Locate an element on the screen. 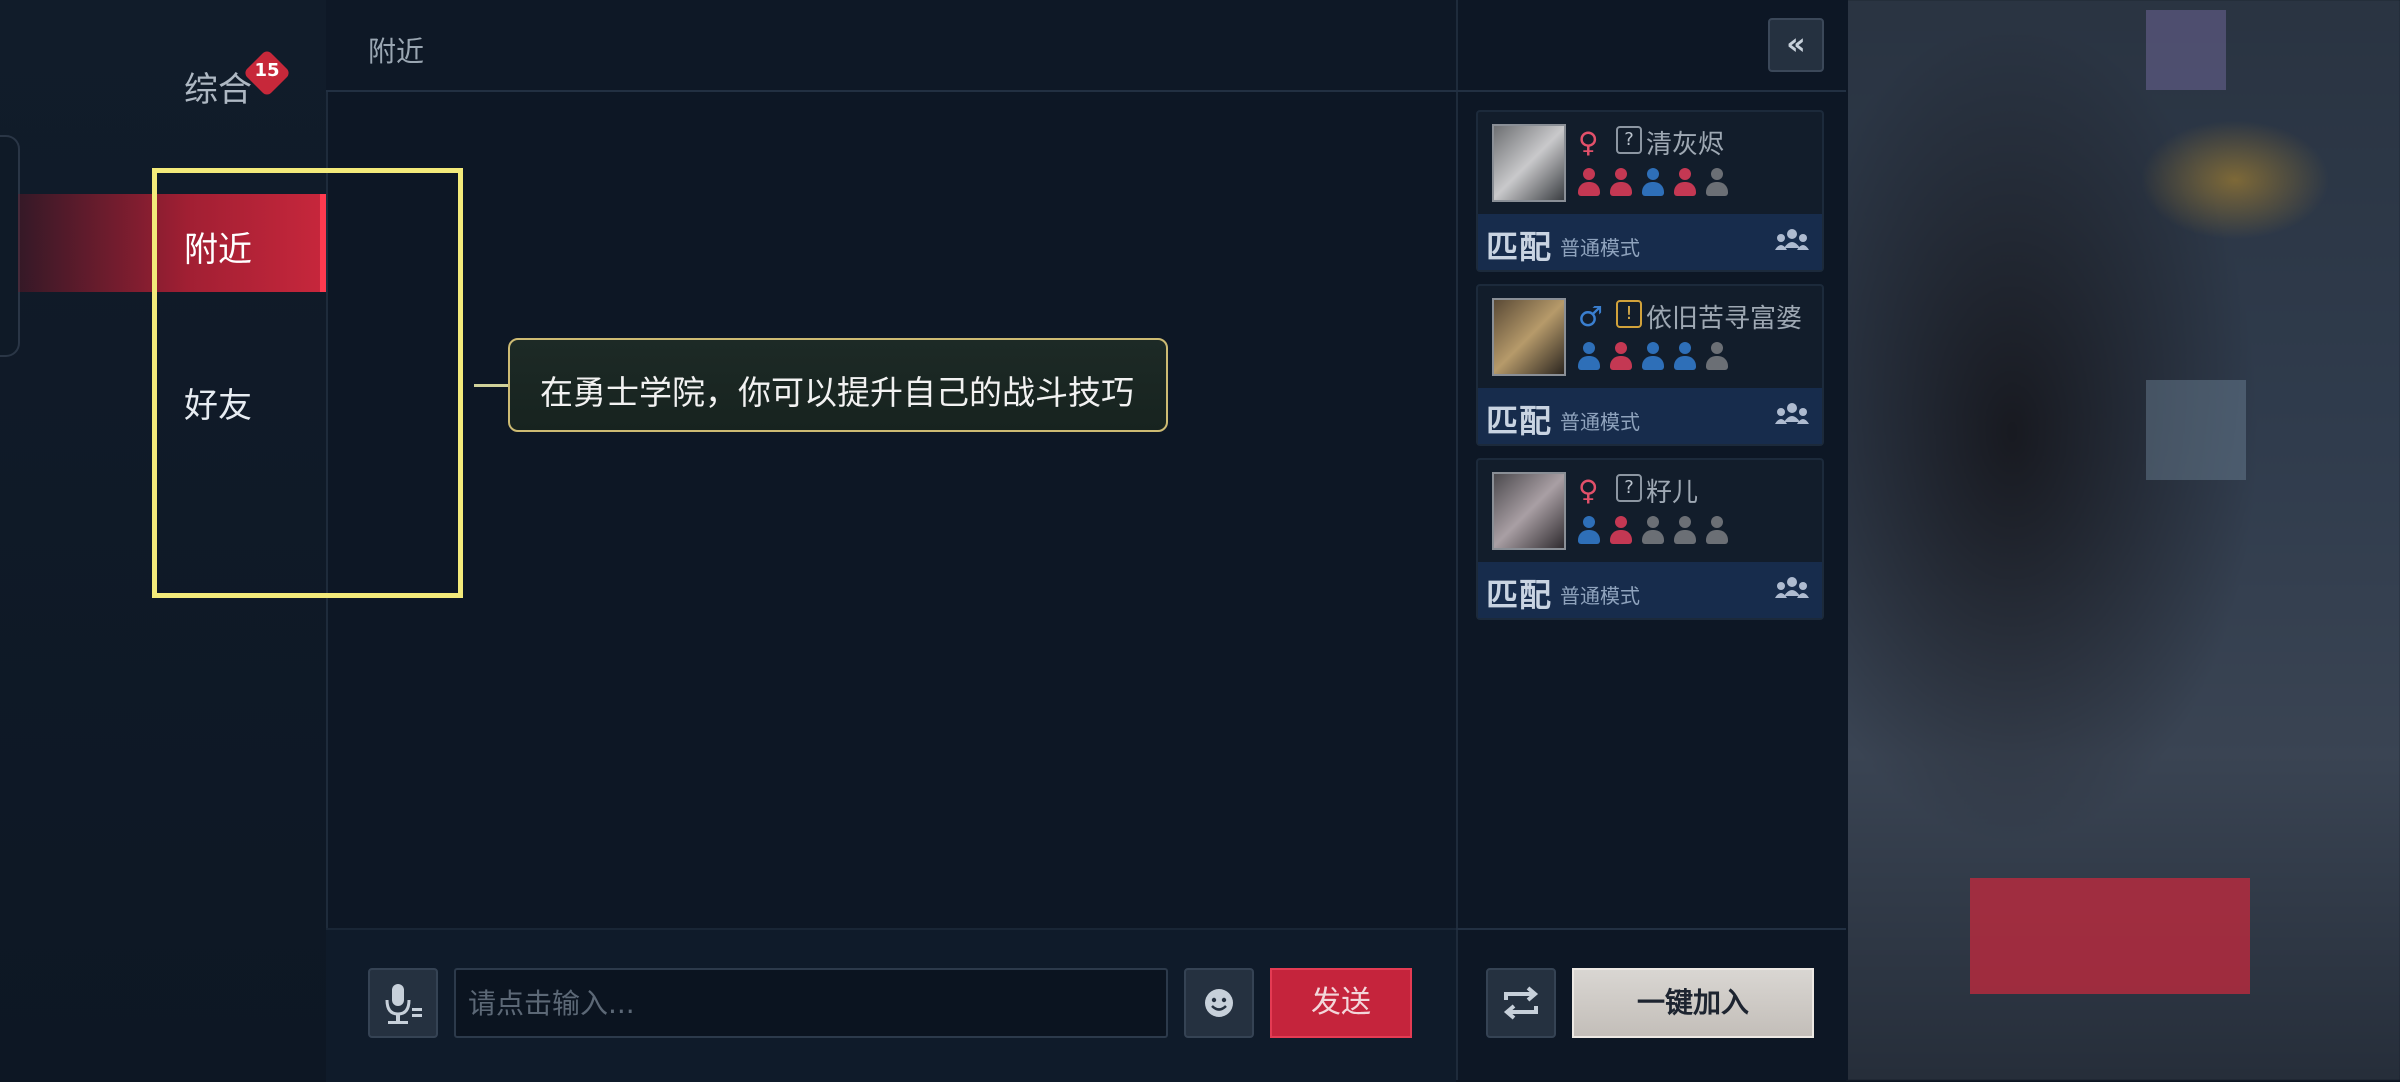  tutorial-highlight-frame is located at coordinates (307, 383).